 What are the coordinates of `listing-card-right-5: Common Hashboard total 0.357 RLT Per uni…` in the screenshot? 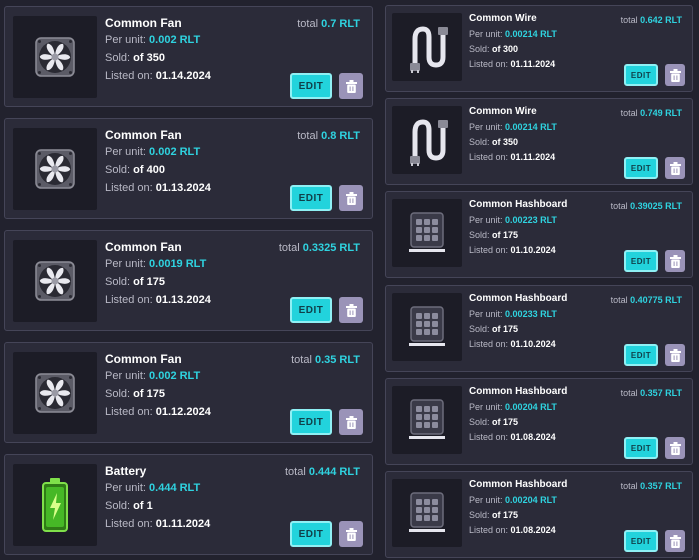 It's located at (539, 421).